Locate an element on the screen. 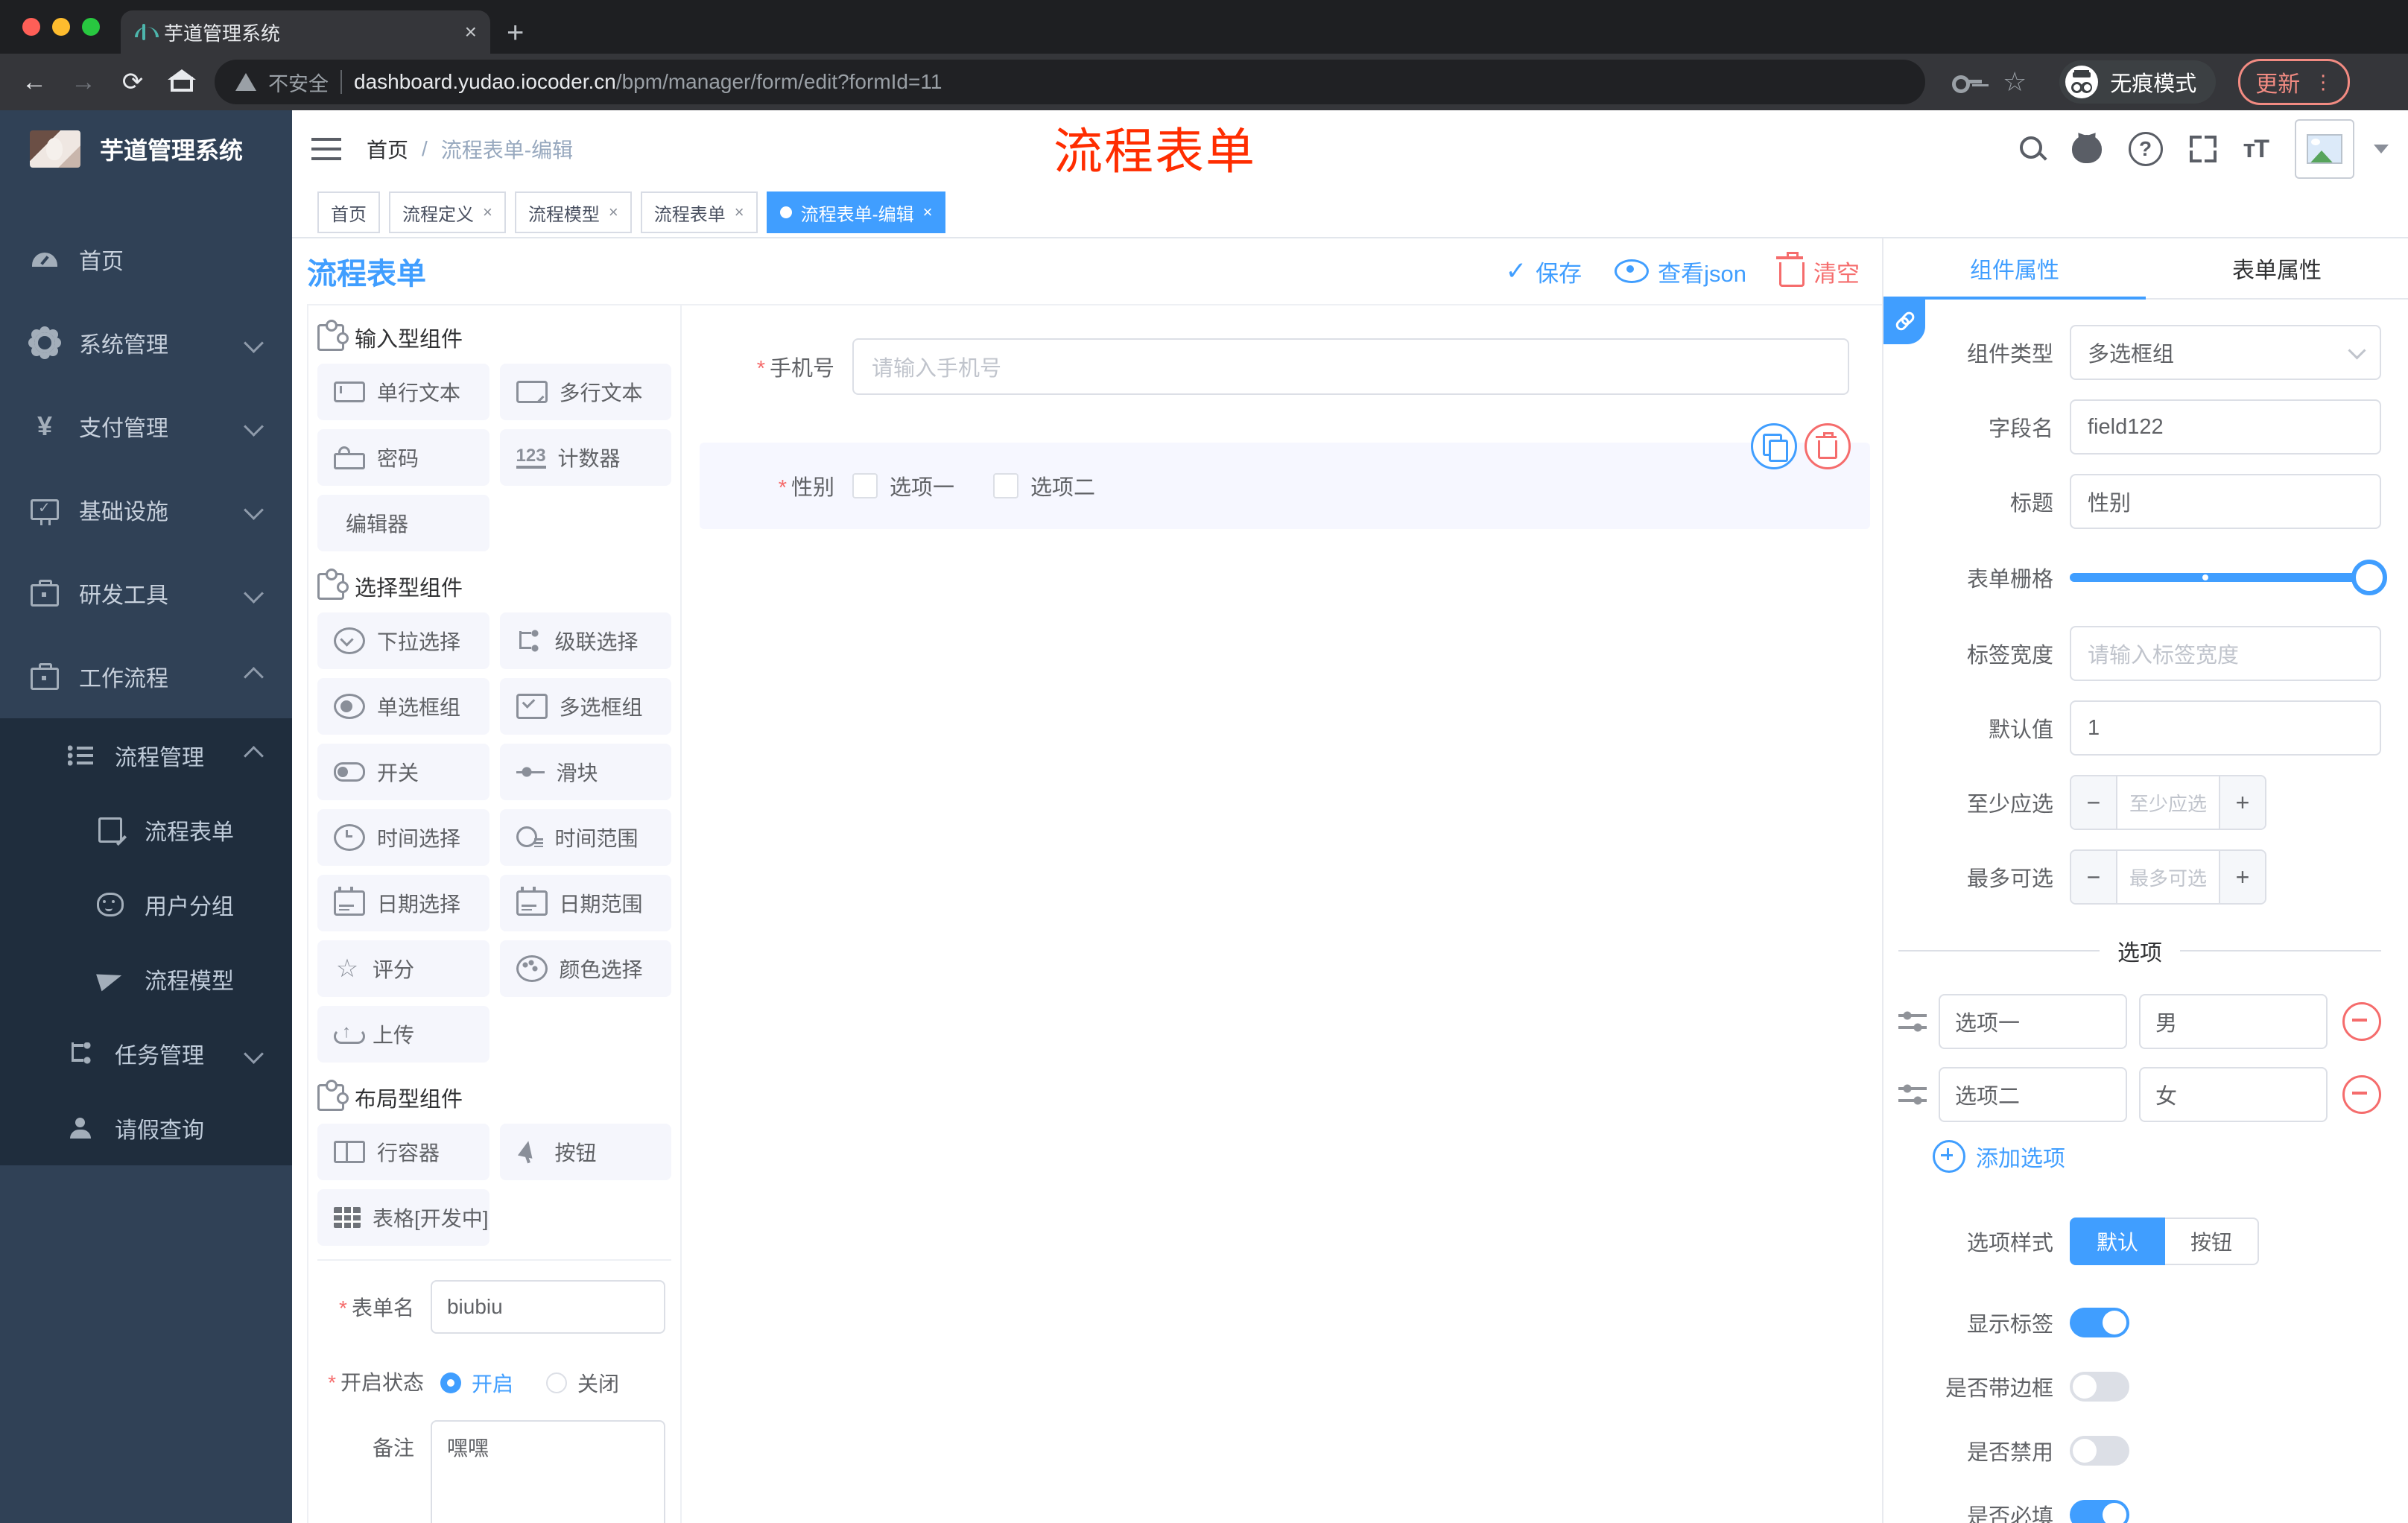 This screenshot has width=2408, height=1523. phone-field-row: 手机号 请输入手机号 is located at coordinates (1274, 366).